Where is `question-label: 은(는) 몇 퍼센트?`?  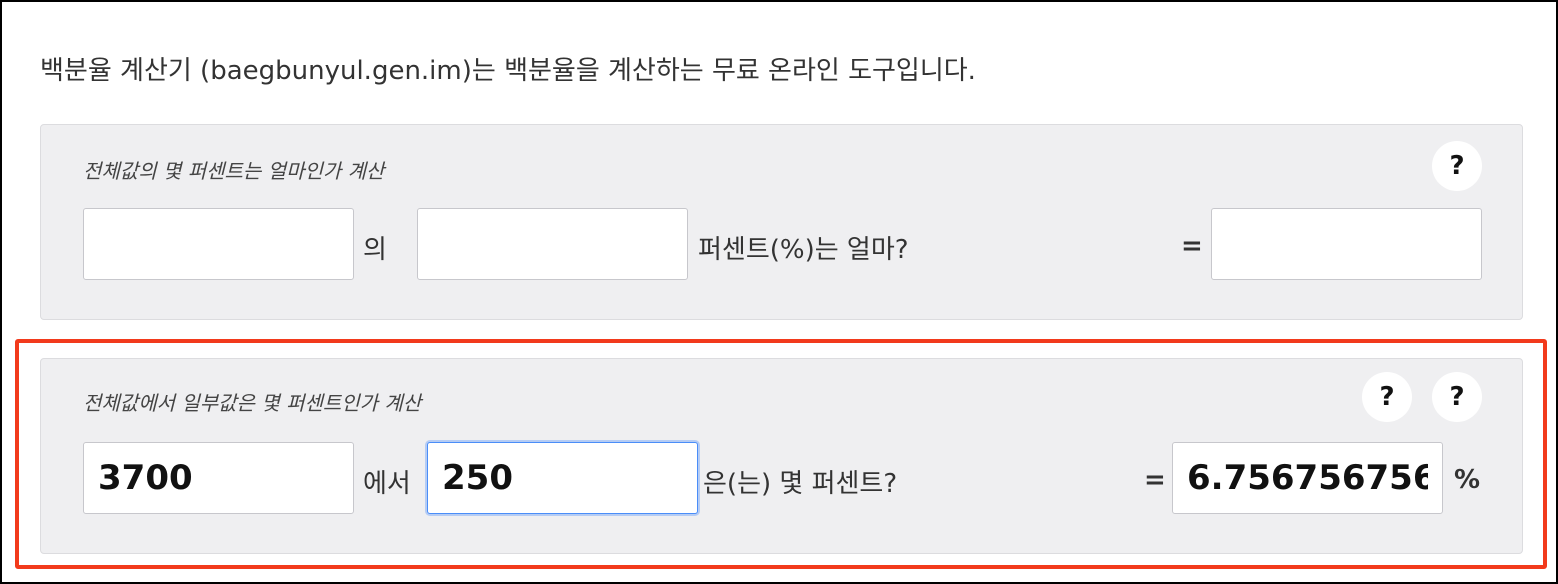
question-label: 은(는) 몇 퍼센트? is located at coordinates (800, 484).